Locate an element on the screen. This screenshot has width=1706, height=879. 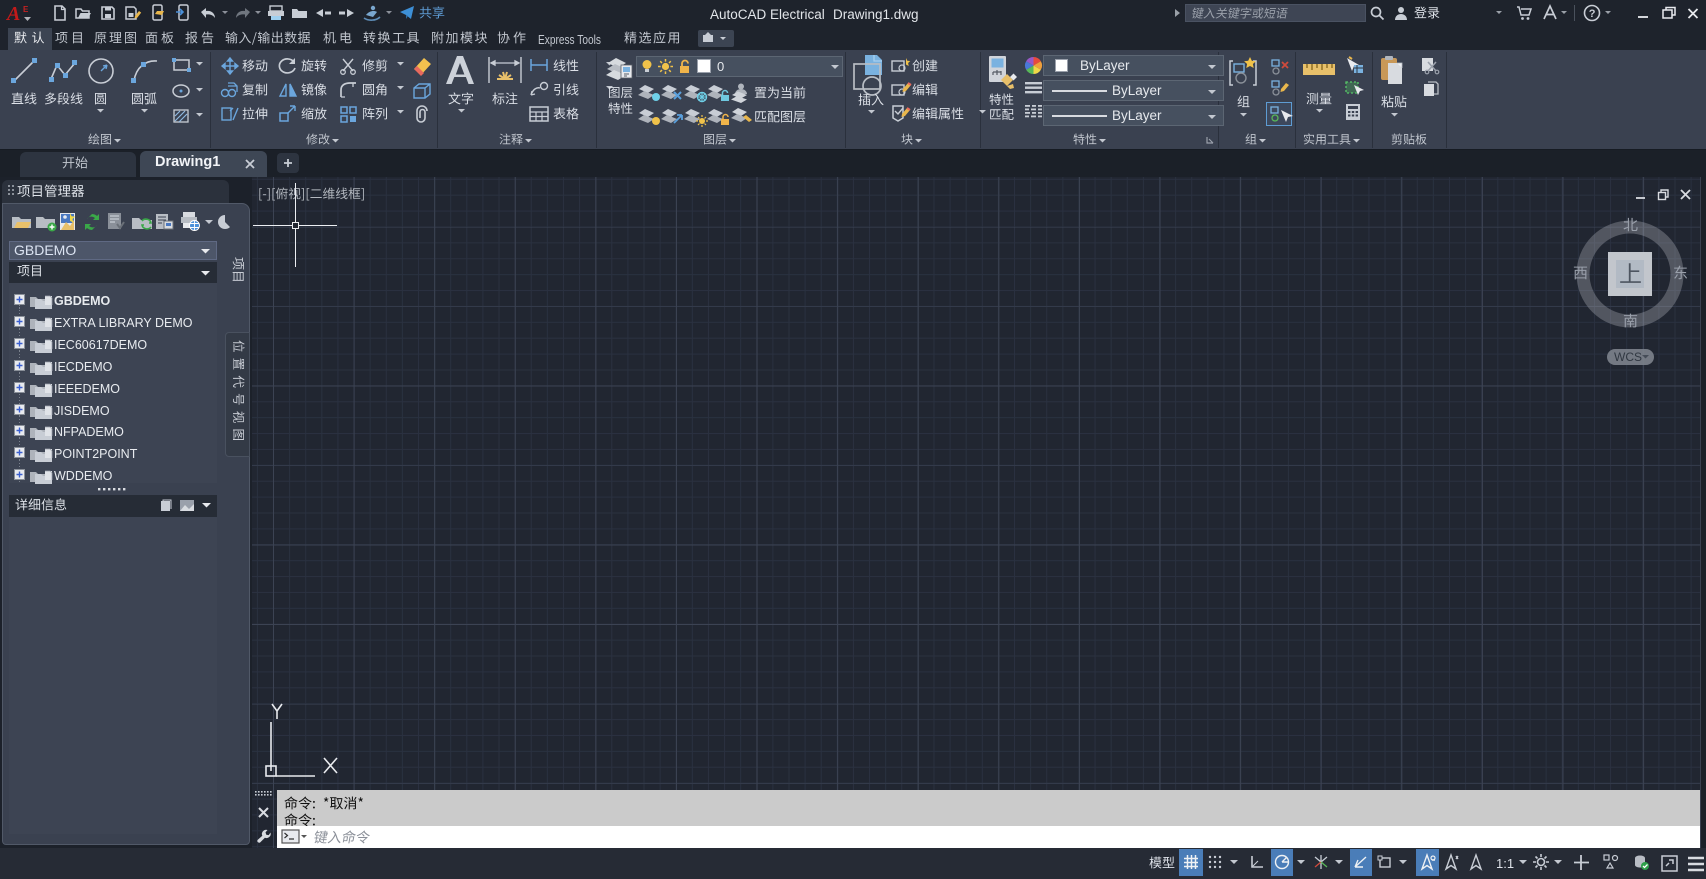
svg-text: A is located at coordinates (12, 14).